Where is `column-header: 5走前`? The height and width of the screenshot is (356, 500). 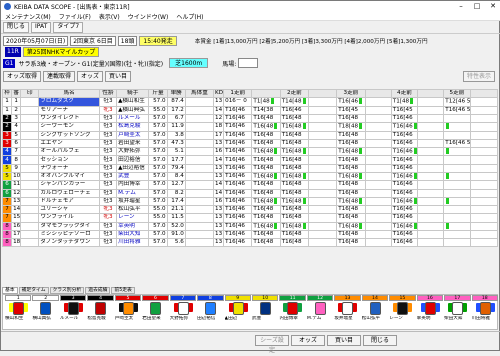
column-header: 5走前 is located at coordinates (457, 93).